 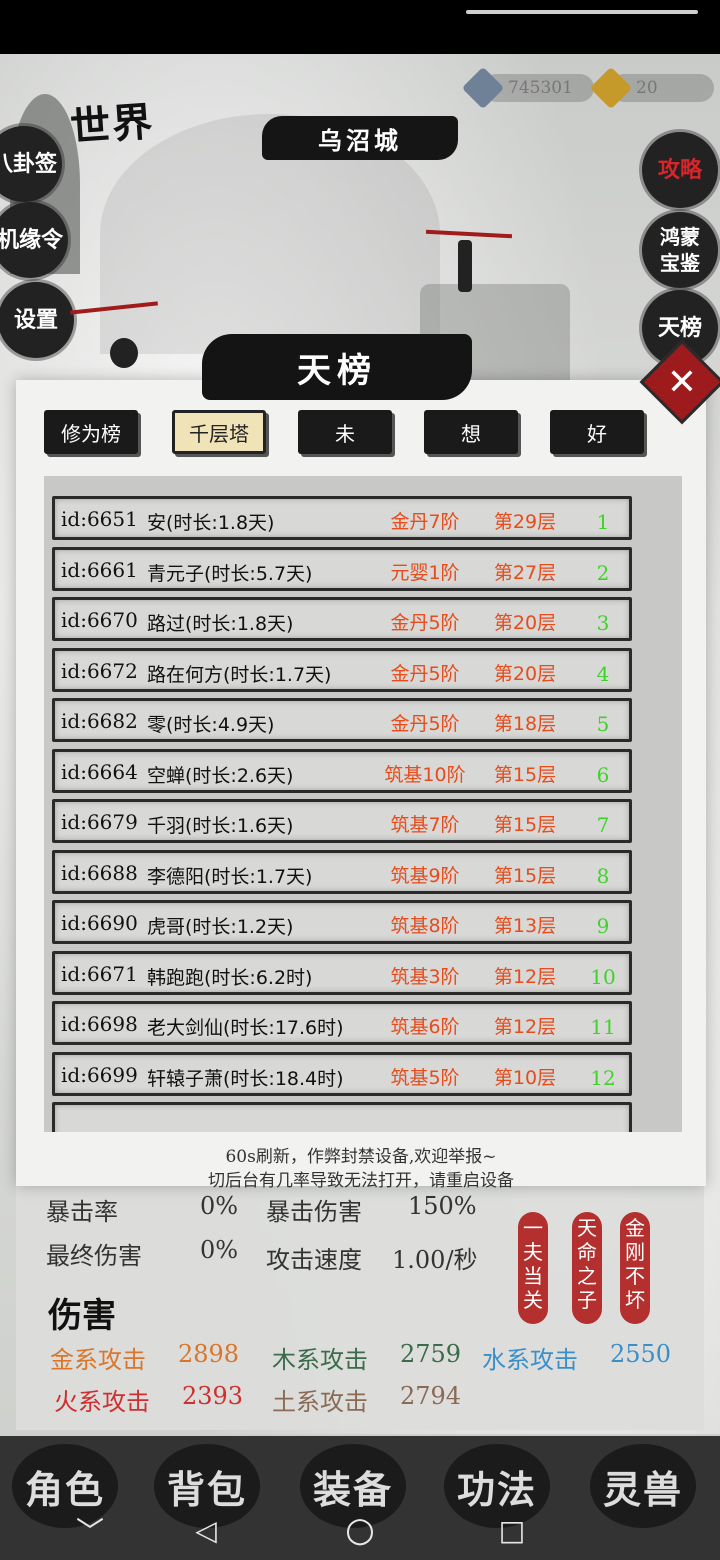 I want to click on tab-placeholder-3: 好, so click(x=597, y=432).